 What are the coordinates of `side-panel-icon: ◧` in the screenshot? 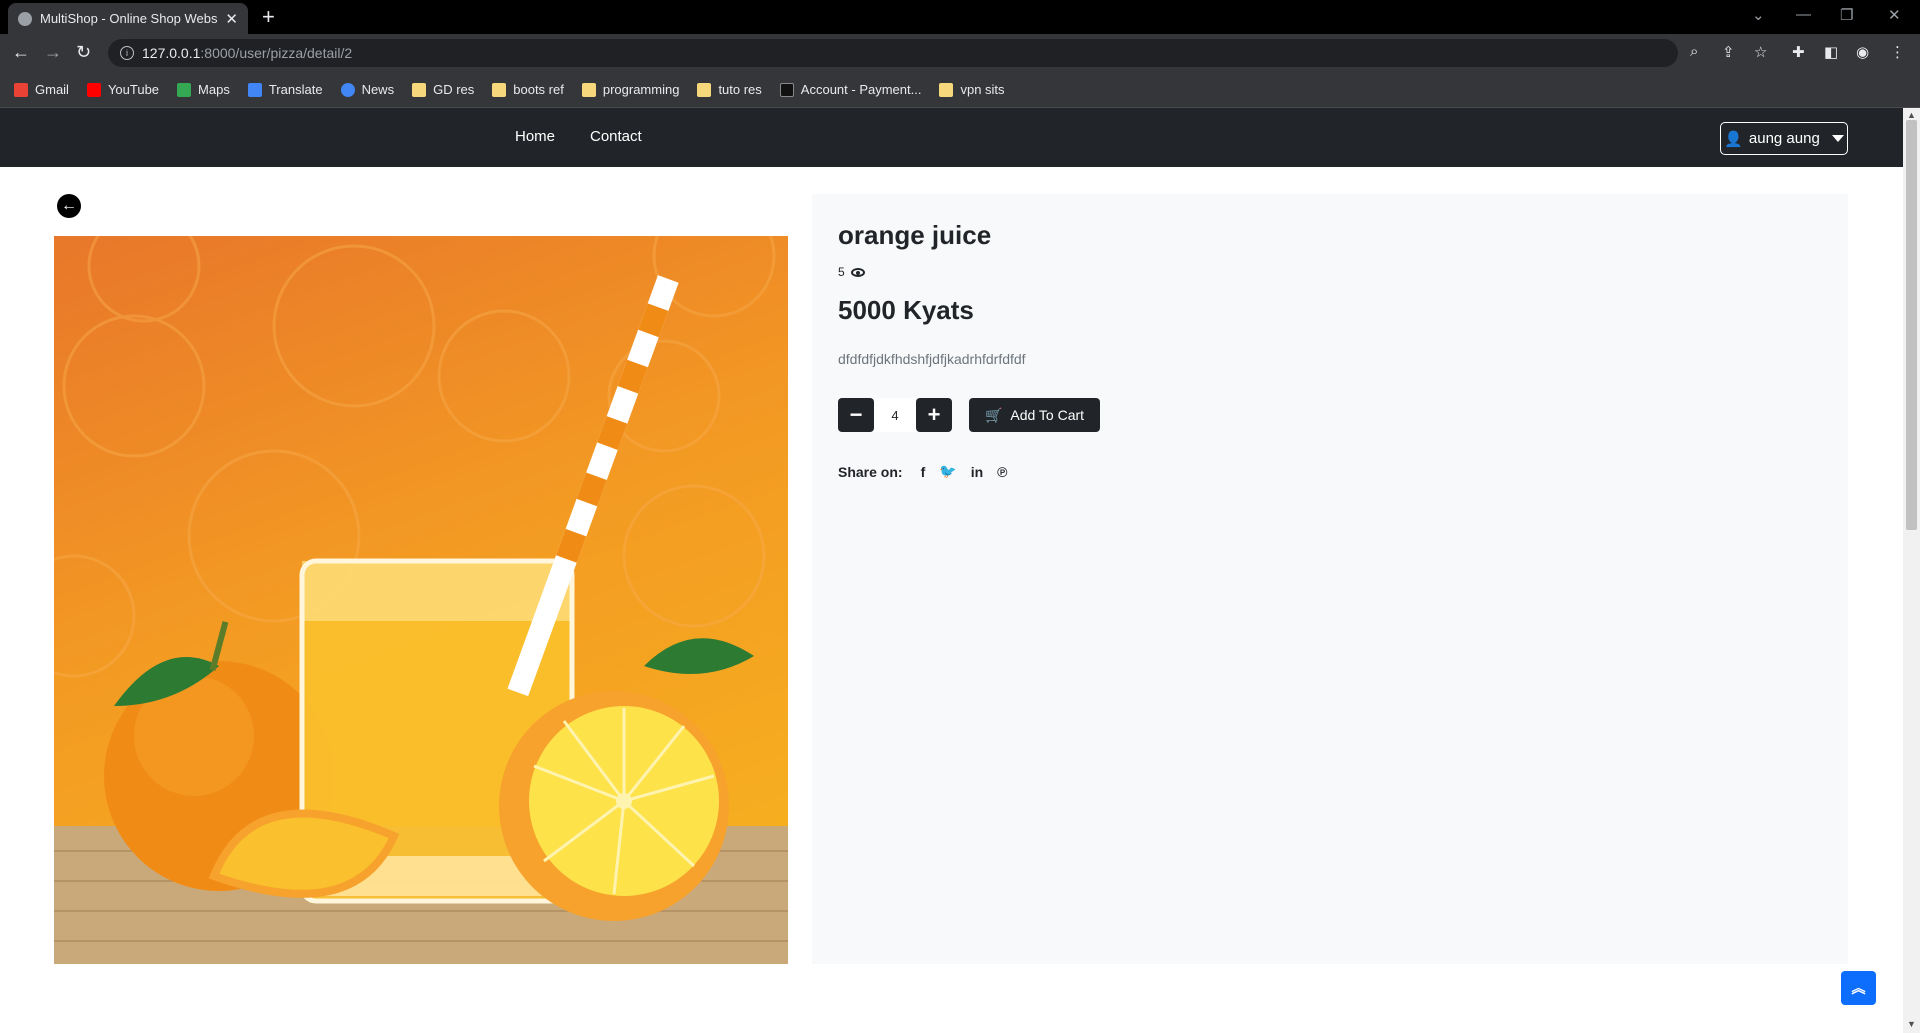 It's located at (1831, 52).